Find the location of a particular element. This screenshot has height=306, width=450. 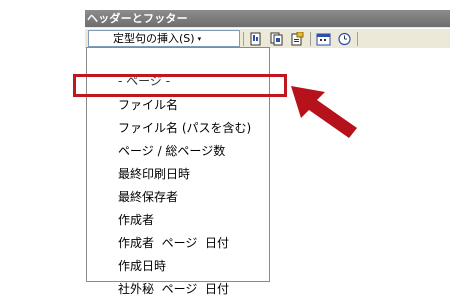

menu-item-label: 社外秘 ページ 日付 is located at coordinates (174, 289).